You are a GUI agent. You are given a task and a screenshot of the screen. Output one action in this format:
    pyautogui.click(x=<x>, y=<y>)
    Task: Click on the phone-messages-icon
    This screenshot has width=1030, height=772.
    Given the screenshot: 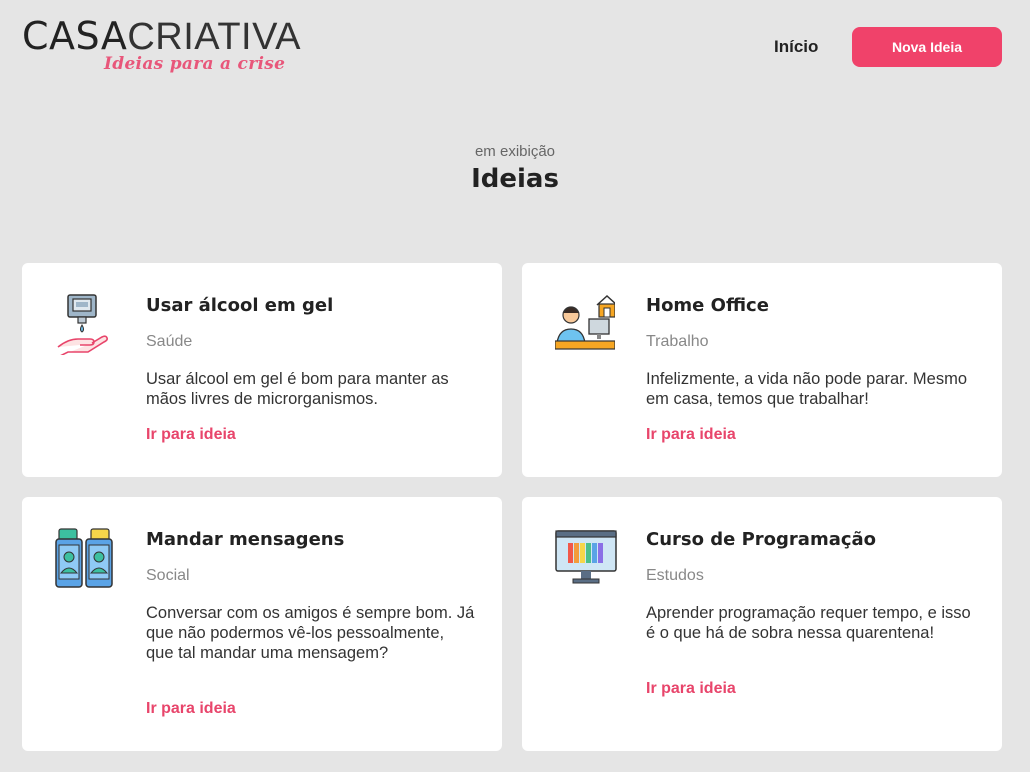 What is the action you would take?
    pyautogui.click(x=84, y=558)
    